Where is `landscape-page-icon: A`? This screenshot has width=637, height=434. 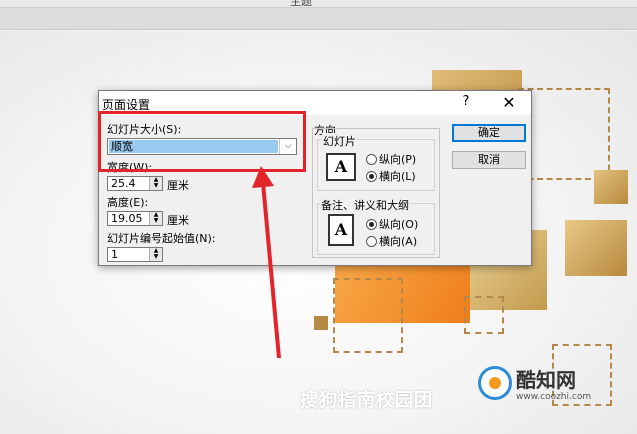 landscape-page-icon: A is located at coordinates (341, 167).